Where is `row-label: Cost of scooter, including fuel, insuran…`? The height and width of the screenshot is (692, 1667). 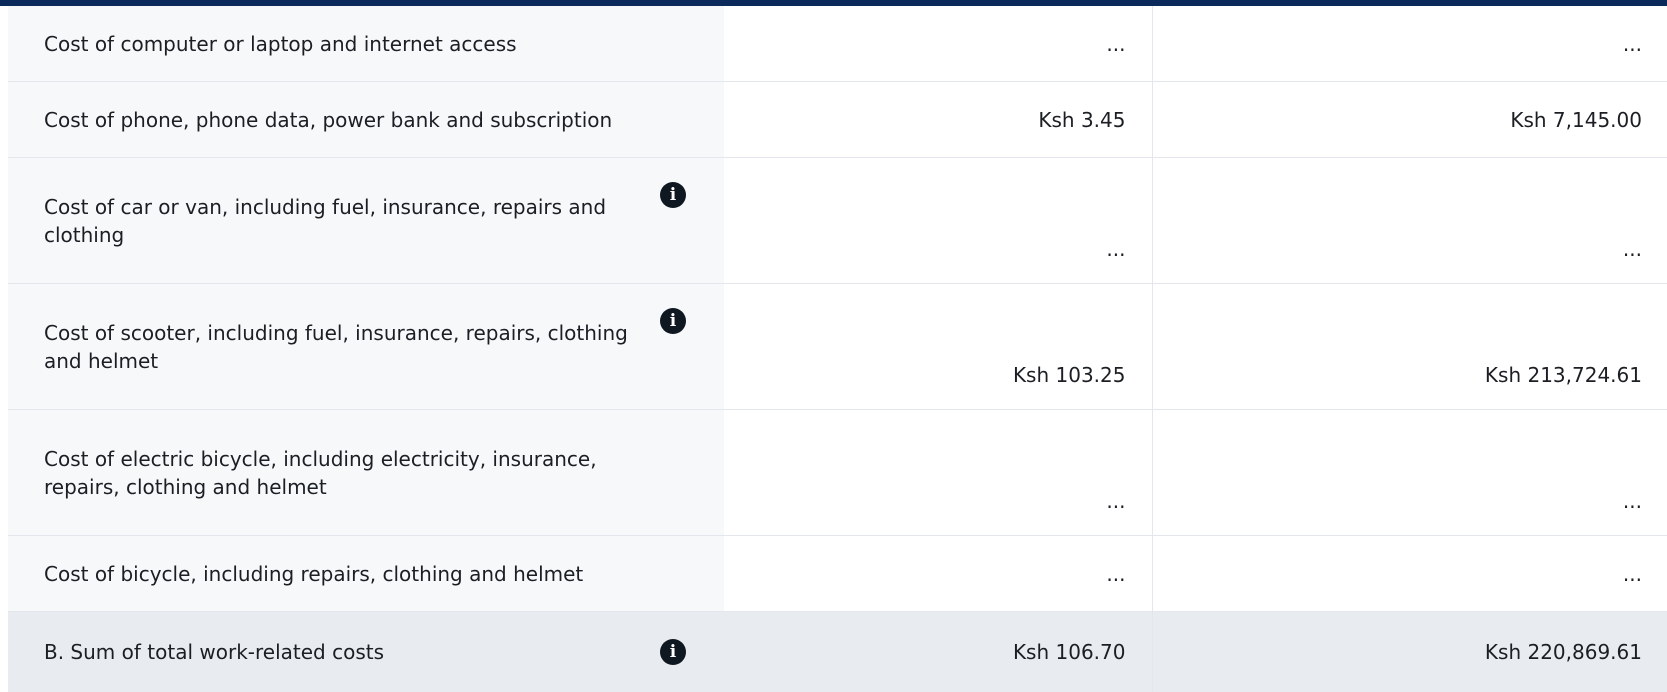
row-label: Cost of scooter, including fuel, insuran… is located at coordinates (366, 347).